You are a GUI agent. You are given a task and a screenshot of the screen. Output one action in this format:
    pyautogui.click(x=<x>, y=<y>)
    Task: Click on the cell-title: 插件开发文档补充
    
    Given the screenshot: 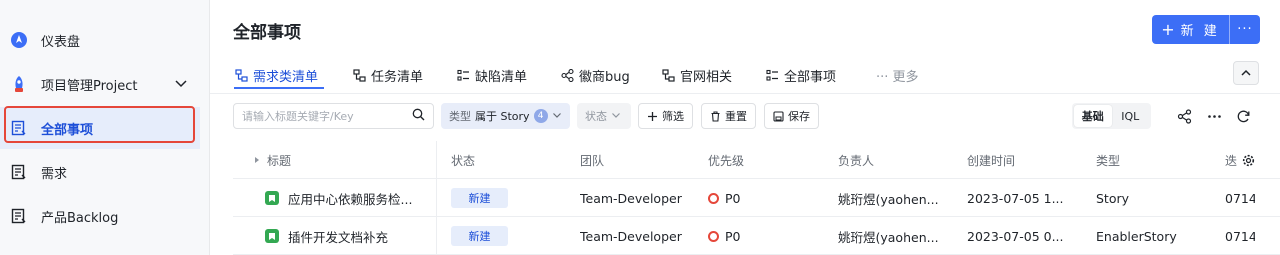 What is the action you would take?
    pyautogui.click(x=350, y=236)
    